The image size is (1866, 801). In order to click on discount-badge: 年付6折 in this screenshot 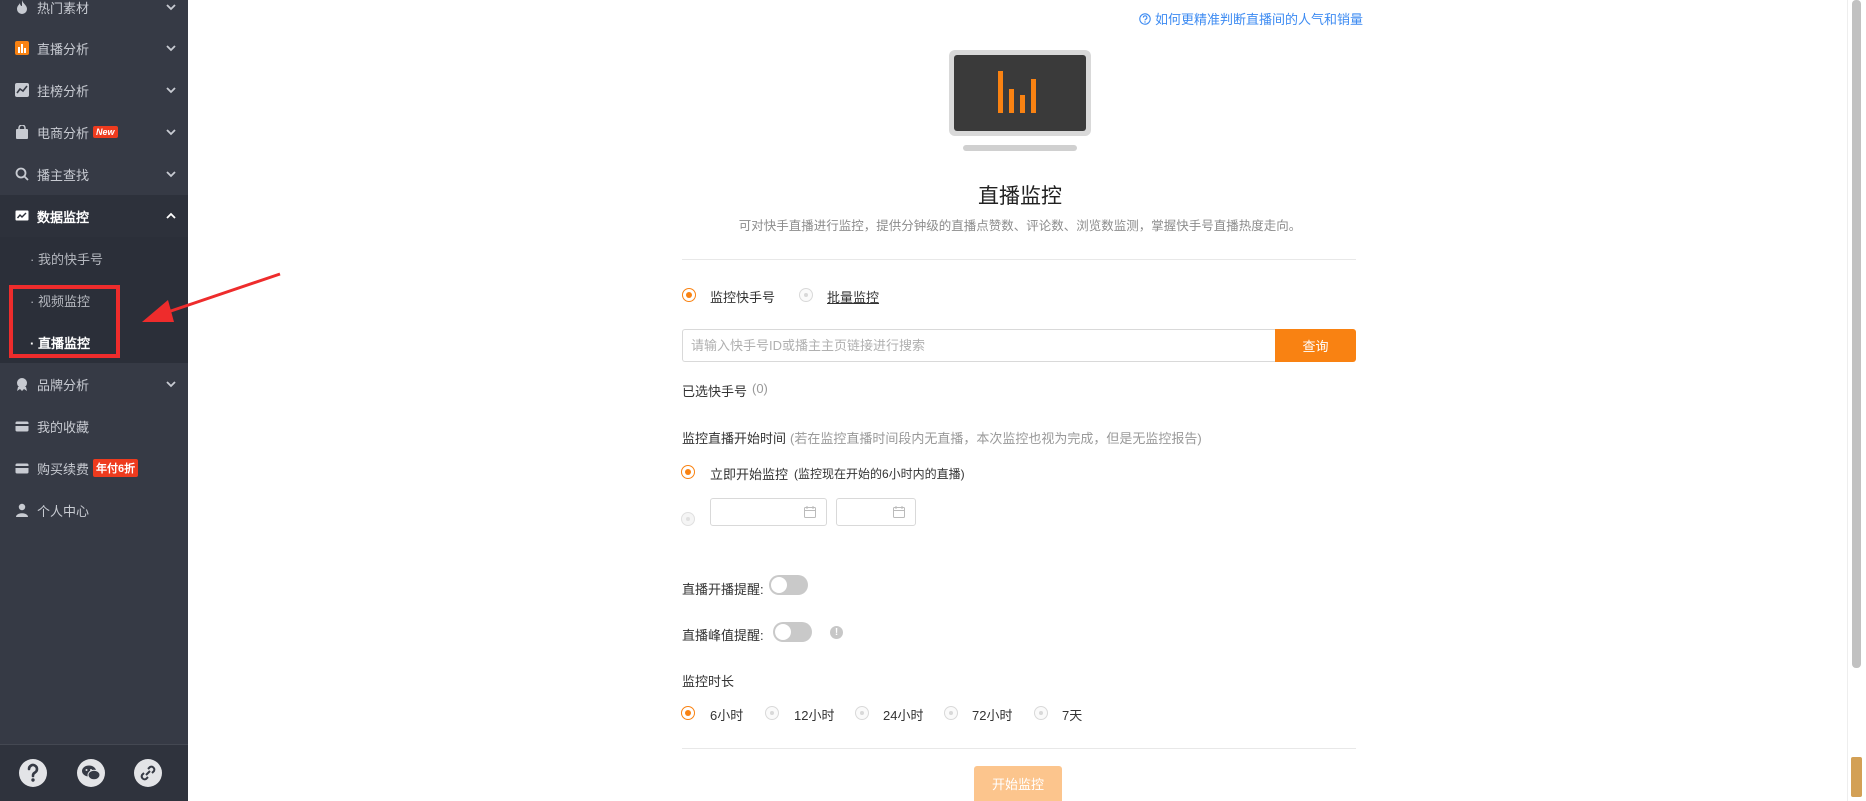, I will do `click(116, 468)`.